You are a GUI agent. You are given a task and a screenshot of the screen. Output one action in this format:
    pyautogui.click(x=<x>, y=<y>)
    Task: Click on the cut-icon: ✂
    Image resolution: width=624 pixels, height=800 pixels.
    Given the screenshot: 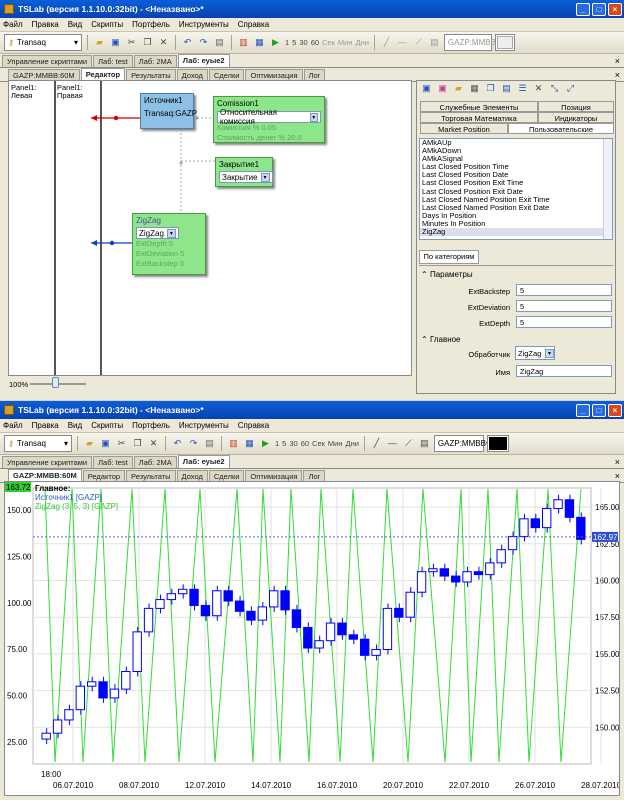 What is the action you would take?
    pyautogui.click(x=121, y=443)
    